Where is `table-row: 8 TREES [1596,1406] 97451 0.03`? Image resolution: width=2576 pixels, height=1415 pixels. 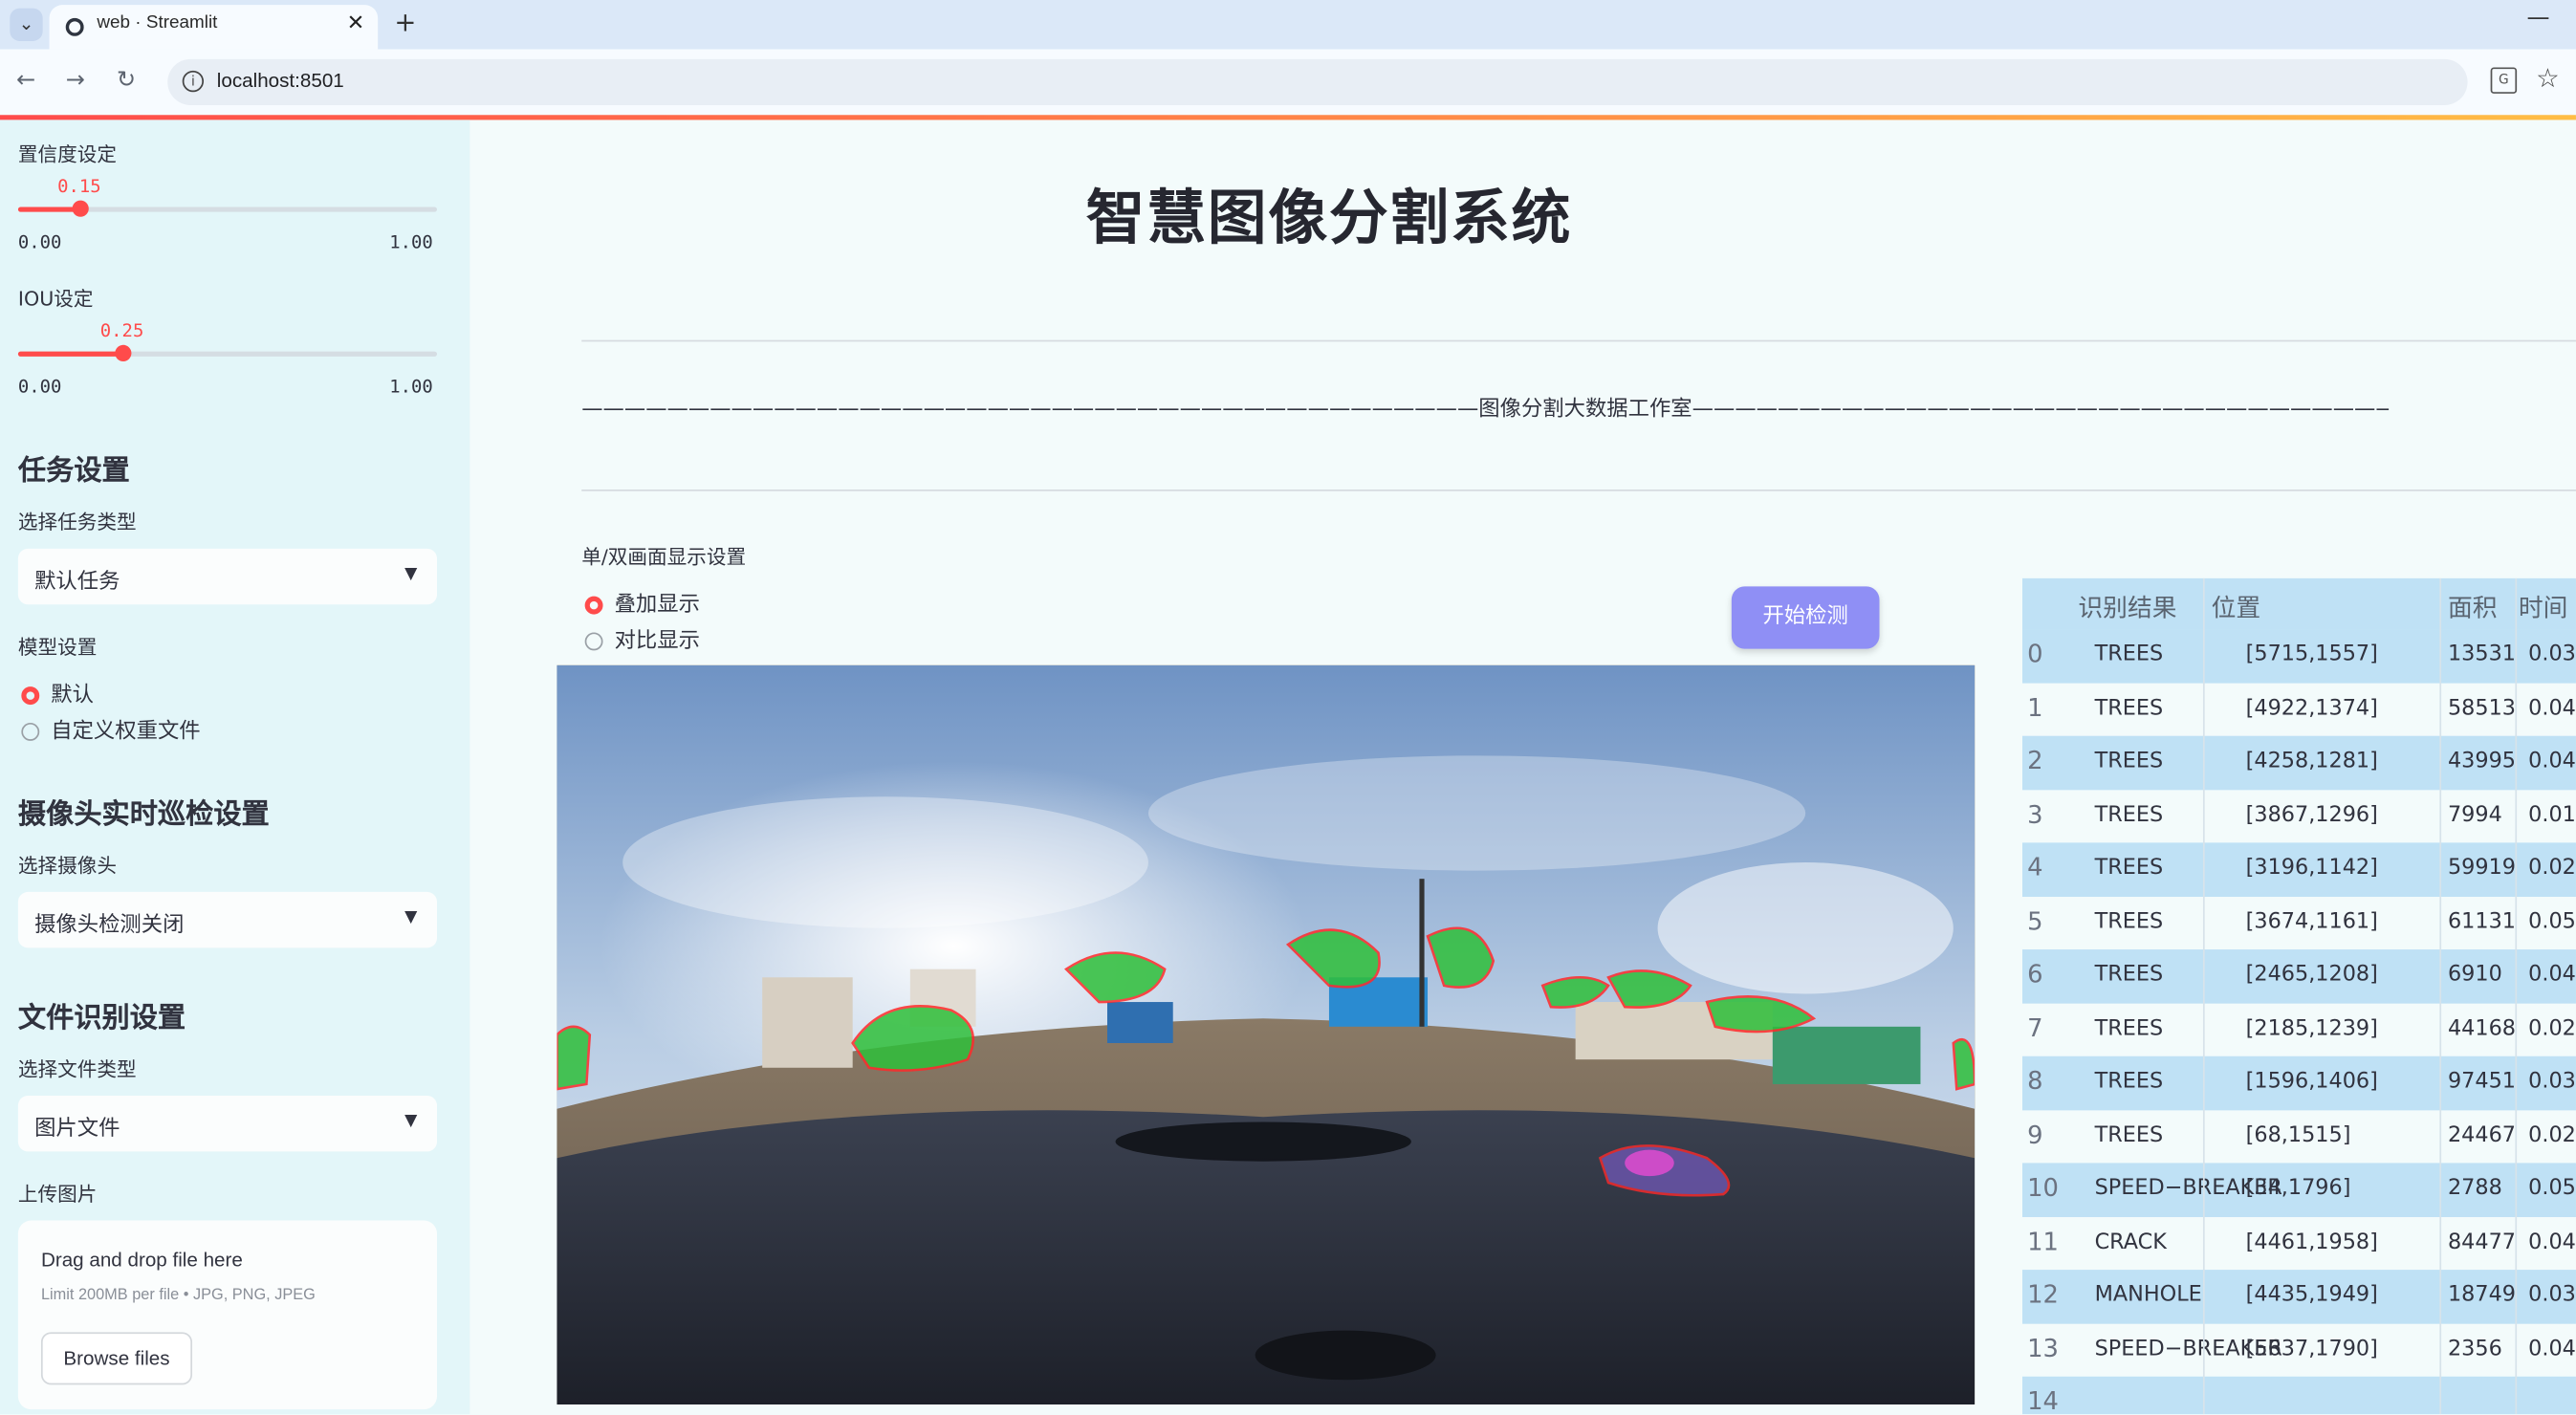
table-row: 8 TREES [1596,1406] 97451 0.03 is located at coordinates (2298, 1083).